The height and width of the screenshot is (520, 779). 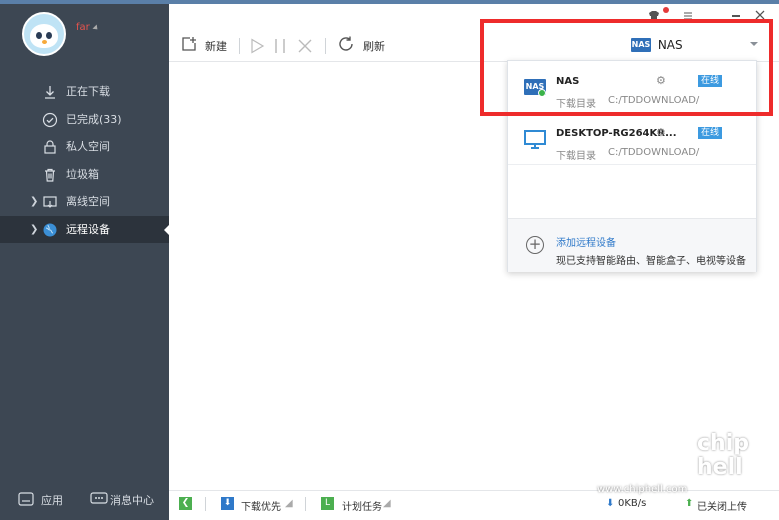 What do you see at coordinates (52, 500) in the screenshot?
I see `apps-button: 应用` at bounding box center [52, 500].